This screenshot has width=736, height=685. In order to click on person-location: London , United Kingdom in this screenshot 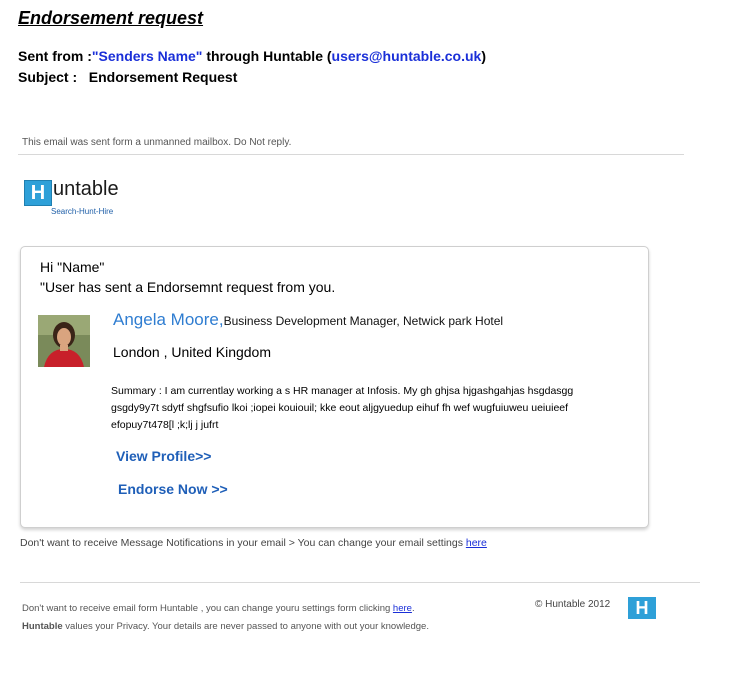, I will do `click(192, 352)`.